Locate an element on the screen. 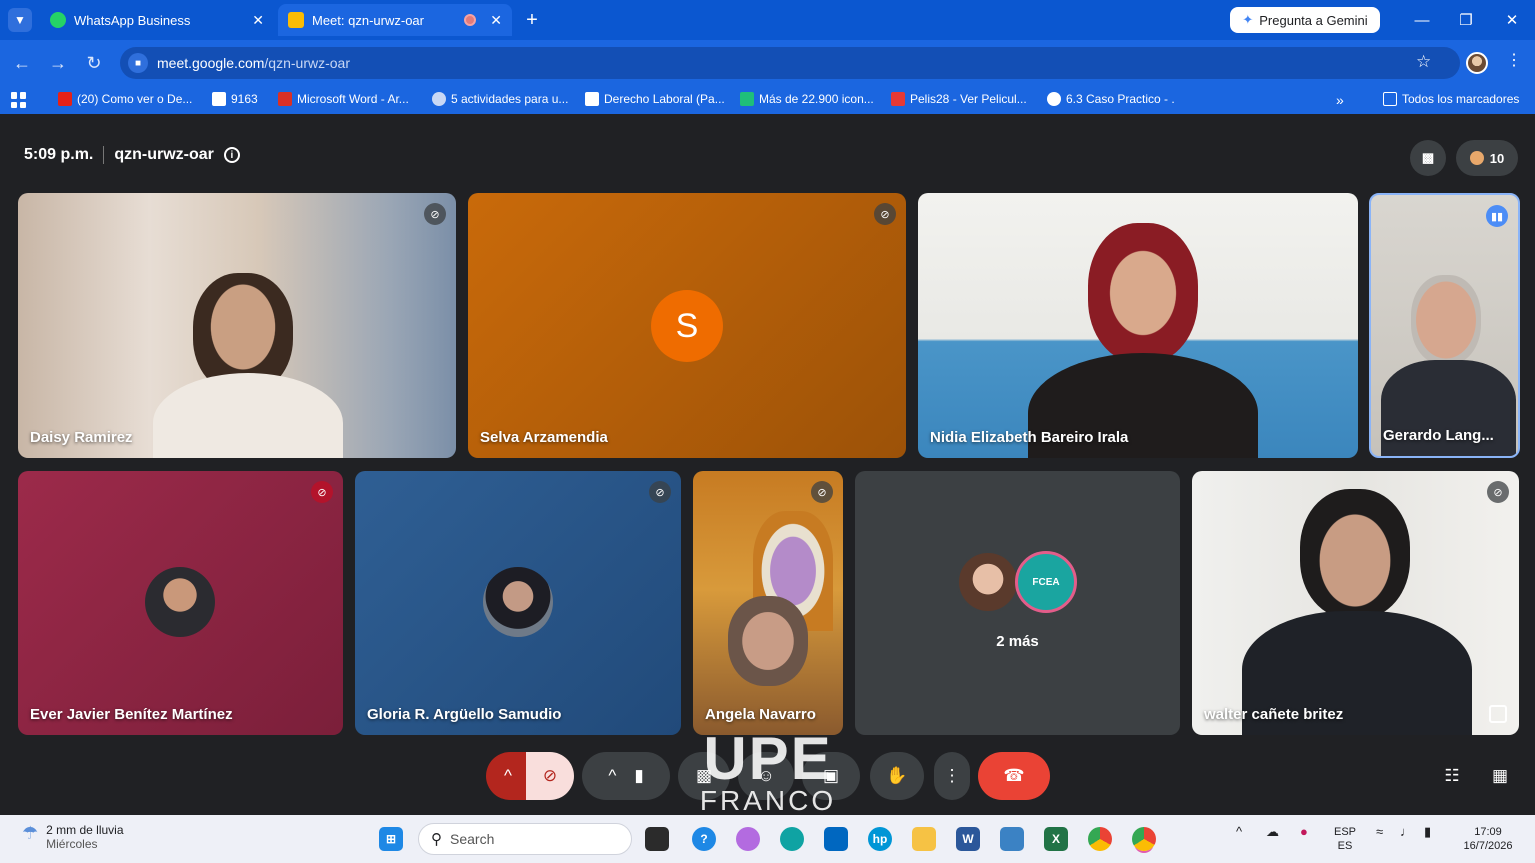 Image resolution: width=1535 pixels, height=863 pixels. participant-tile: ⊘ Gloria R. Argüello Samudio is located at coordinates (518, 603).